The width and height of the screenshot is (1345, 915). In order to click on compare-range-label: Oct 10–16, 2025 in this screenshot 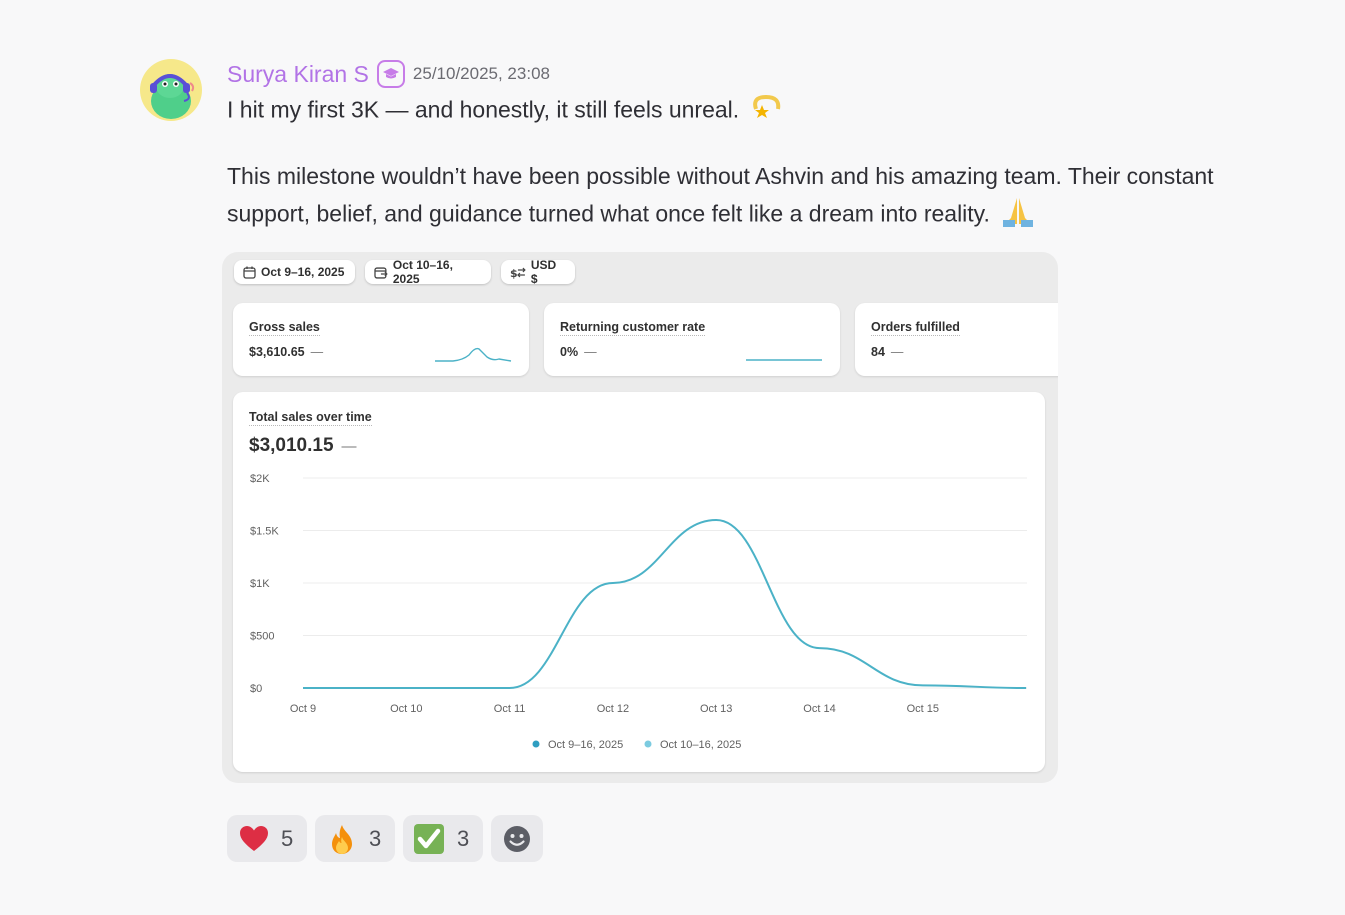, I will do `click(422, 272)`.